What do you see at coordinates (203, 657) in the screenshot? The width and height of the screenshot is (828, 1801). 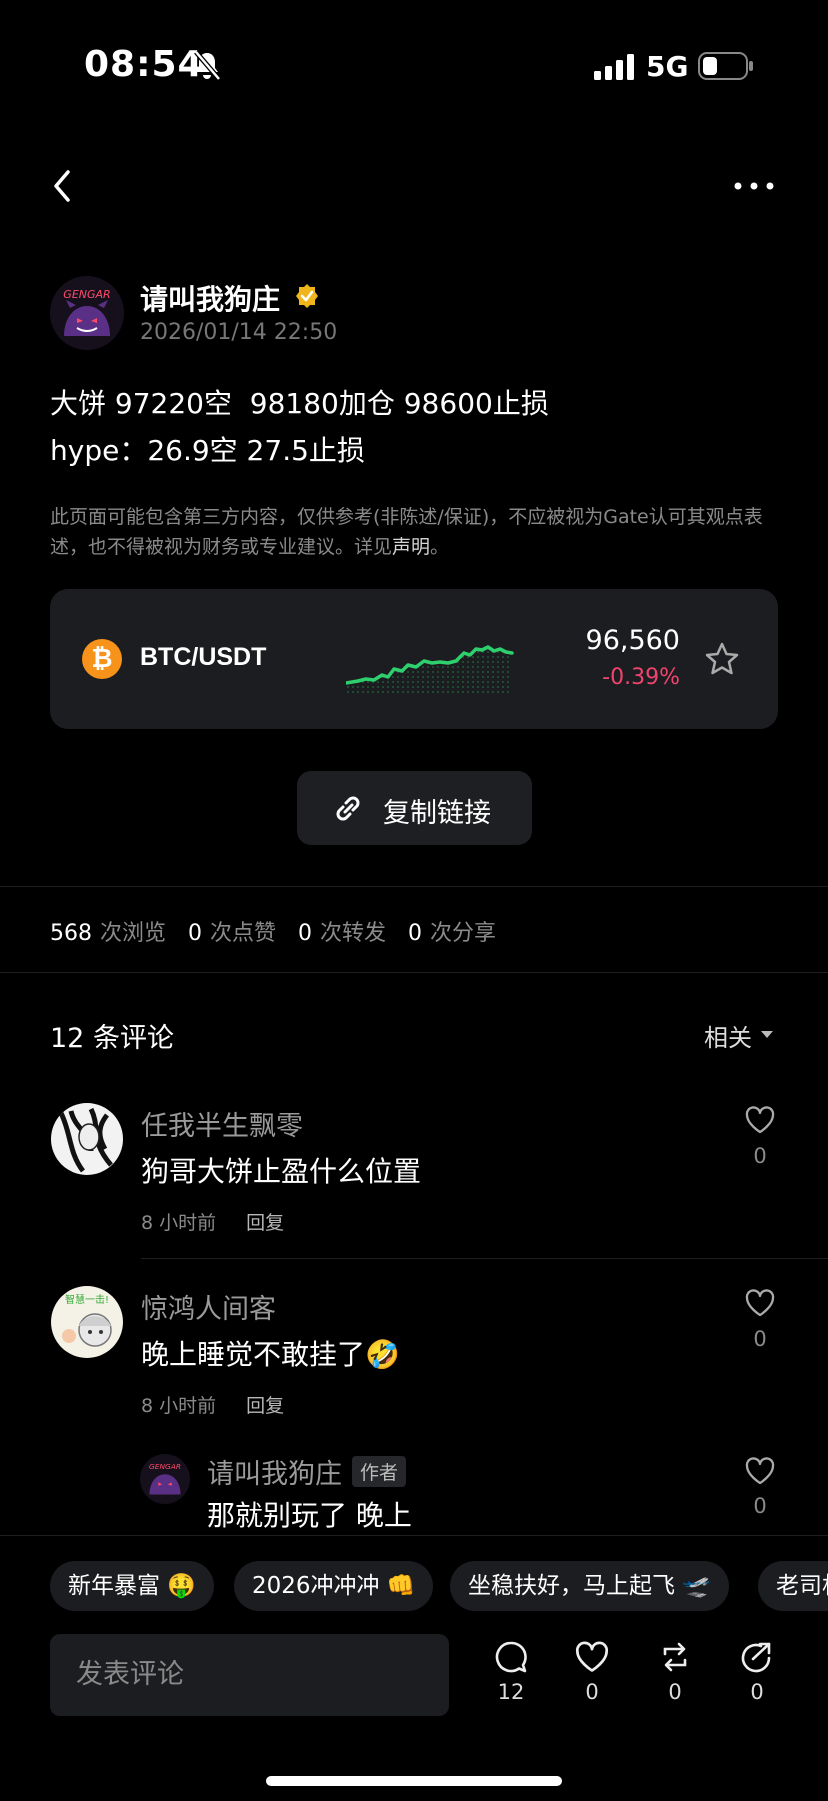 I see `ticker-pair: BTC/USDT` at bounding box center [203, 657].